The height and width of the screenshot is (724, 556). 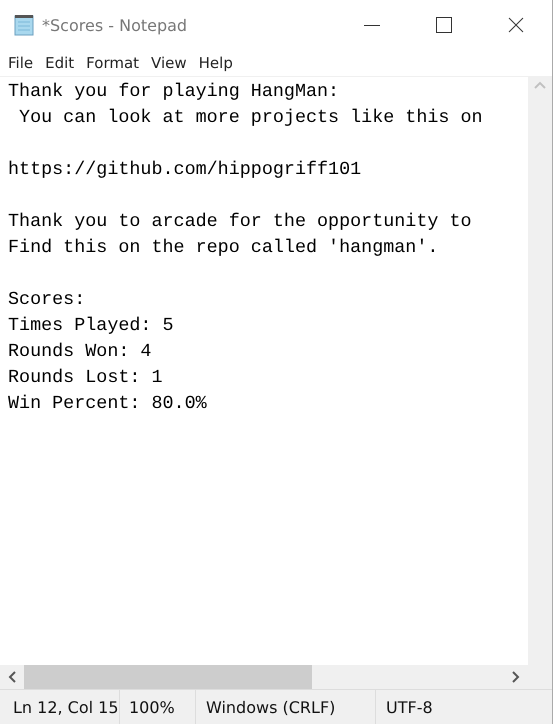 I want to click on scroll-up-icon, so click(x=540, y=85).